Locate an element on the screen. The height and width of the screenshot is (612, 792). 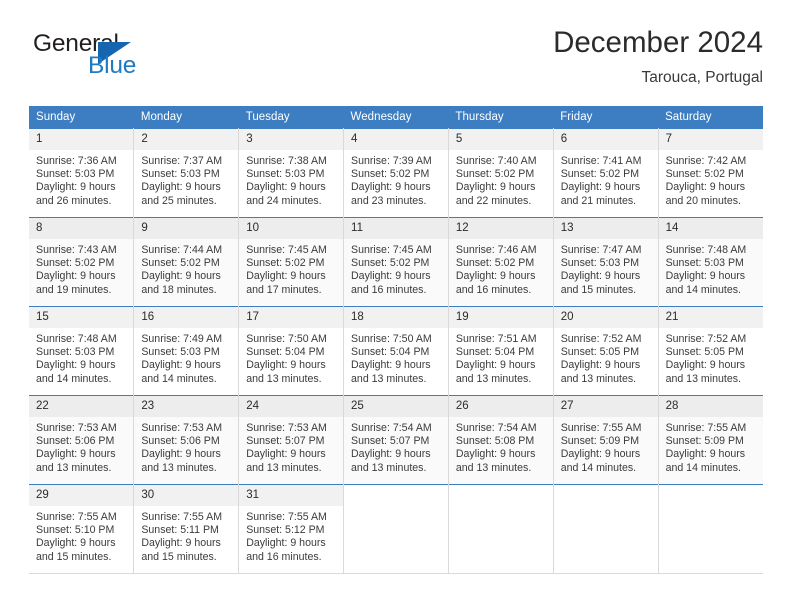
day-number: 20 is located at coordinates (605, 317).